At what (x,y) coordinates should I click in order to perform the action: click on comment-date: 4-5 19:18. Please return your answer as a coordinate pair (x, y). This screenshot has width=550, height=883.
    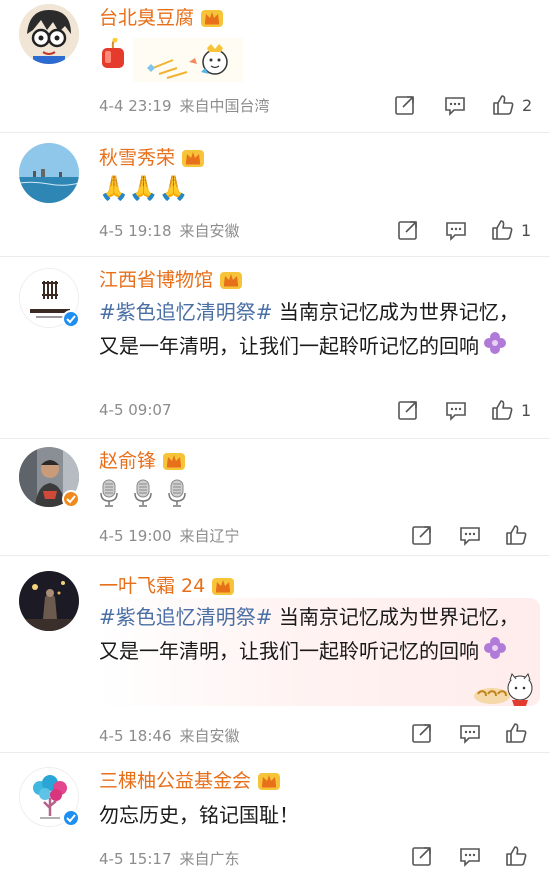
    Looking at the image, I should click on (135, 231).